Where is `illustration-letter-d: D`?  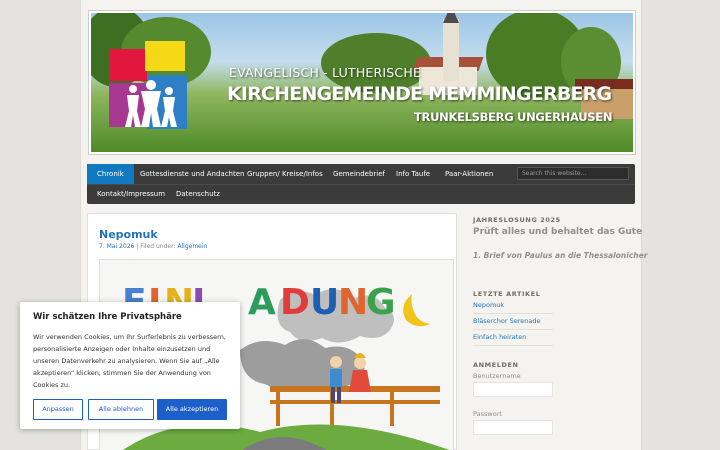
illustration-letter-d: D is located at coordinates (295, 302).